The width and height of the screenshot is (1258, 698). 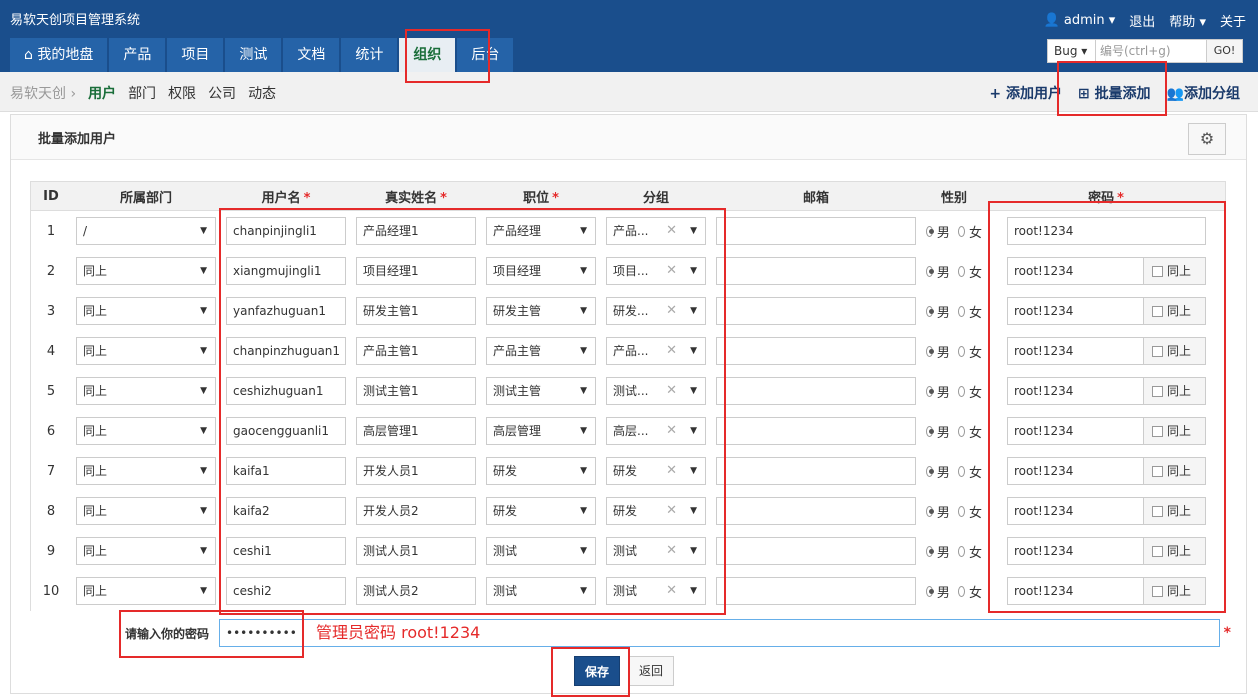 I want to click on tab-3: 测试, so click(x=253, y=55).